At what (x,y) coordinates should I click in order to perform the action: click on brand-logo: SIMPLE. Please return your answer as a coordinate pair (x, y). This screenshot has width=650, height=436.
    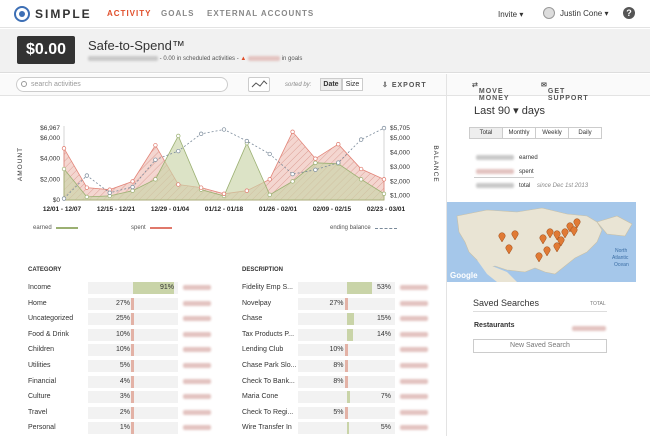
    Looking at the image, I should click on (53, 14).